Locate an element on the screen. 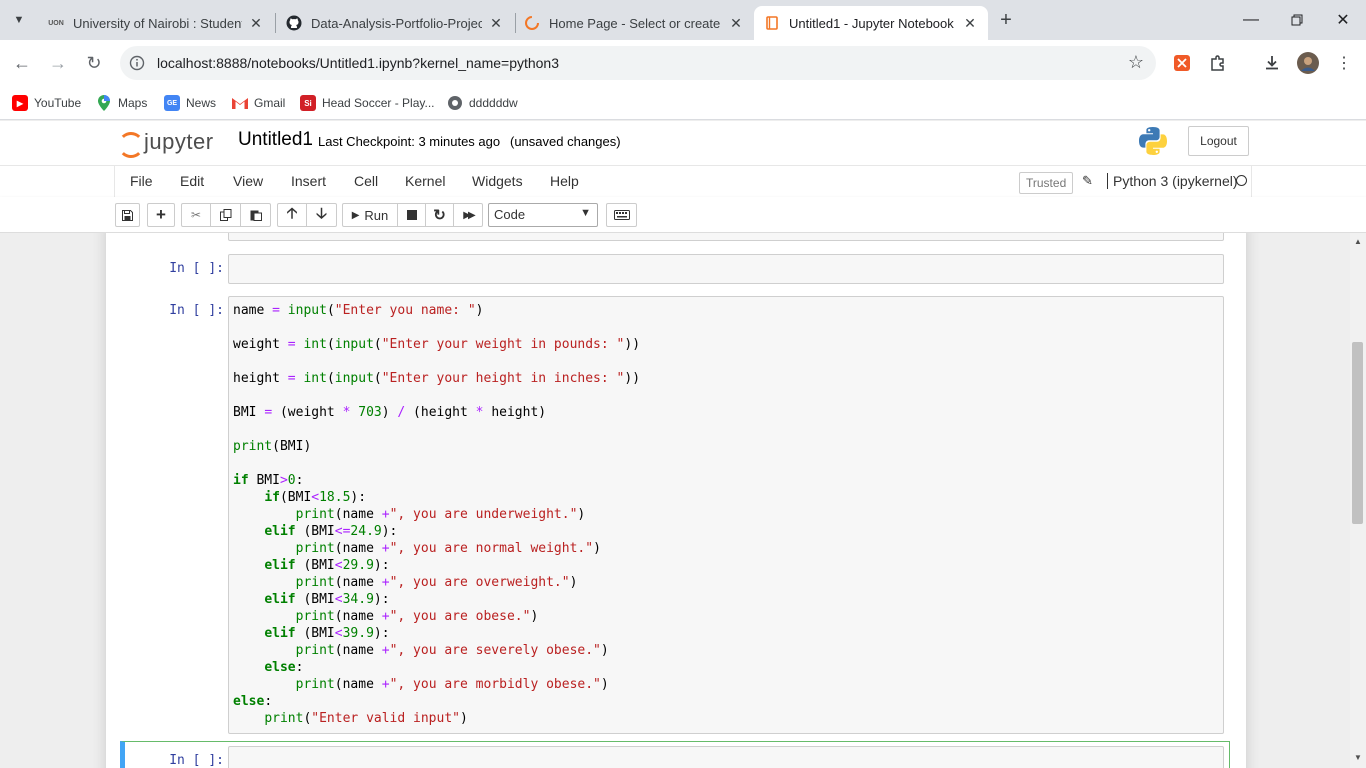  scrollbar-thumb is located at coordinates (1357, 433).